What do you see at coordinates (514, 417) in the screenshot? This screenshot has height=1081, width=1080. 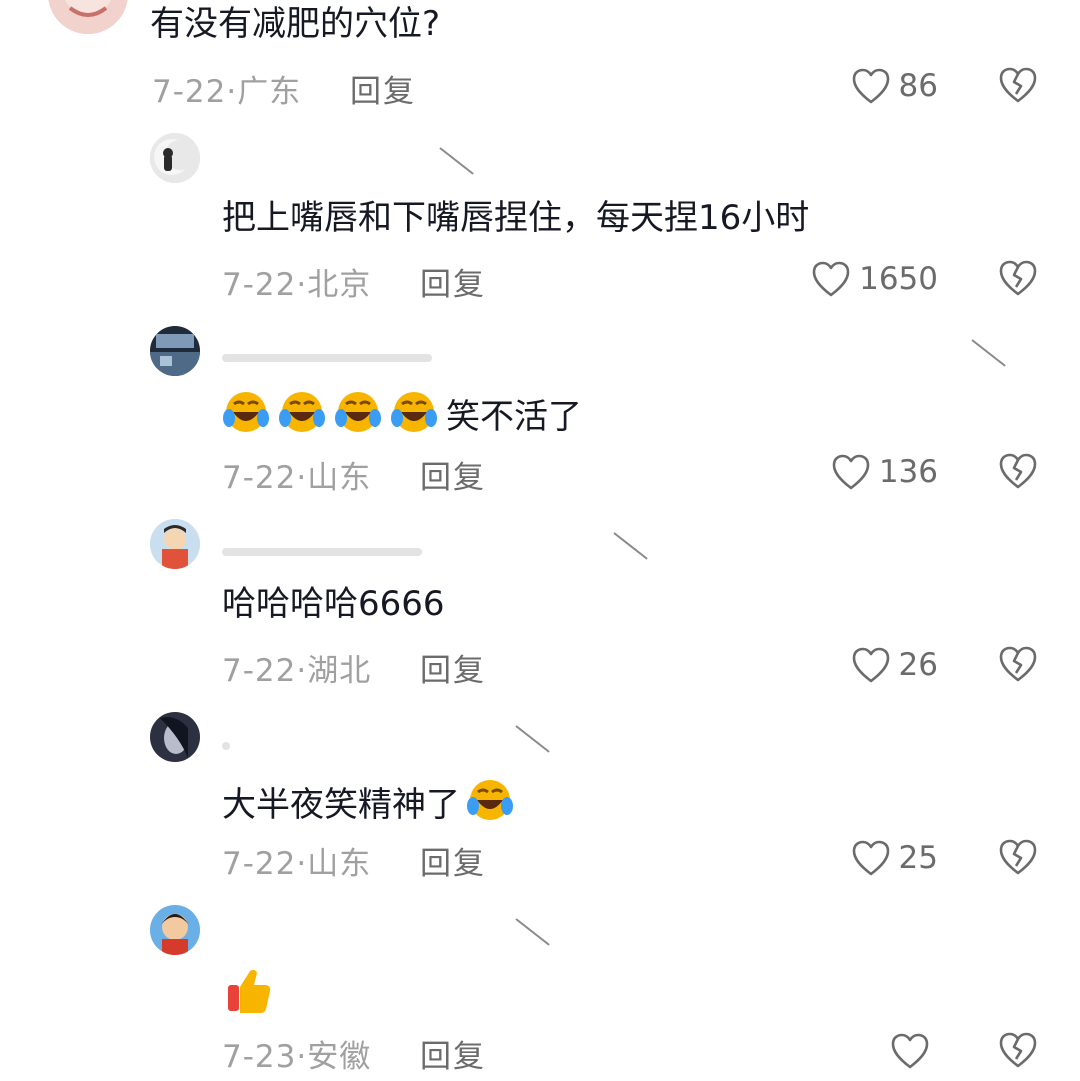 I see `comment-text: 笑不活了` at bounding box center [514, 417].